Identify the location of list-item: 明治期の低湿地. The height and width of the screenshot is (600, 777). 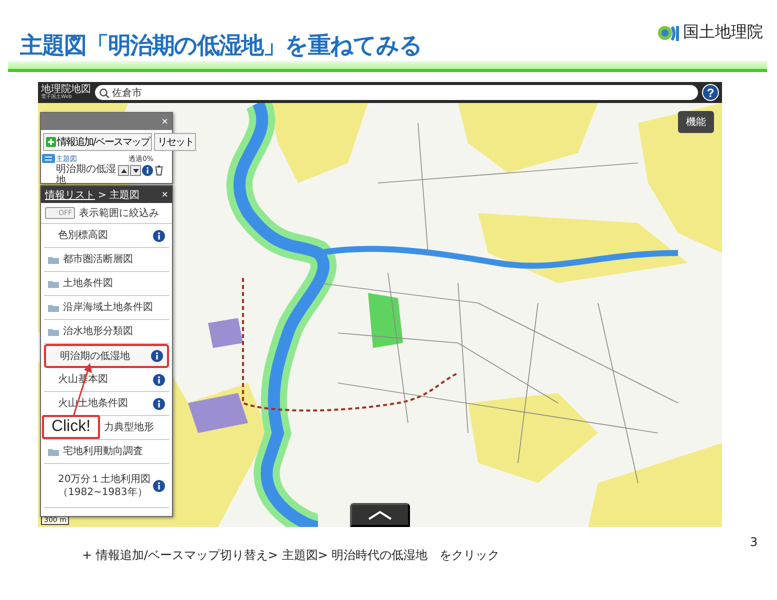
(106, 356).